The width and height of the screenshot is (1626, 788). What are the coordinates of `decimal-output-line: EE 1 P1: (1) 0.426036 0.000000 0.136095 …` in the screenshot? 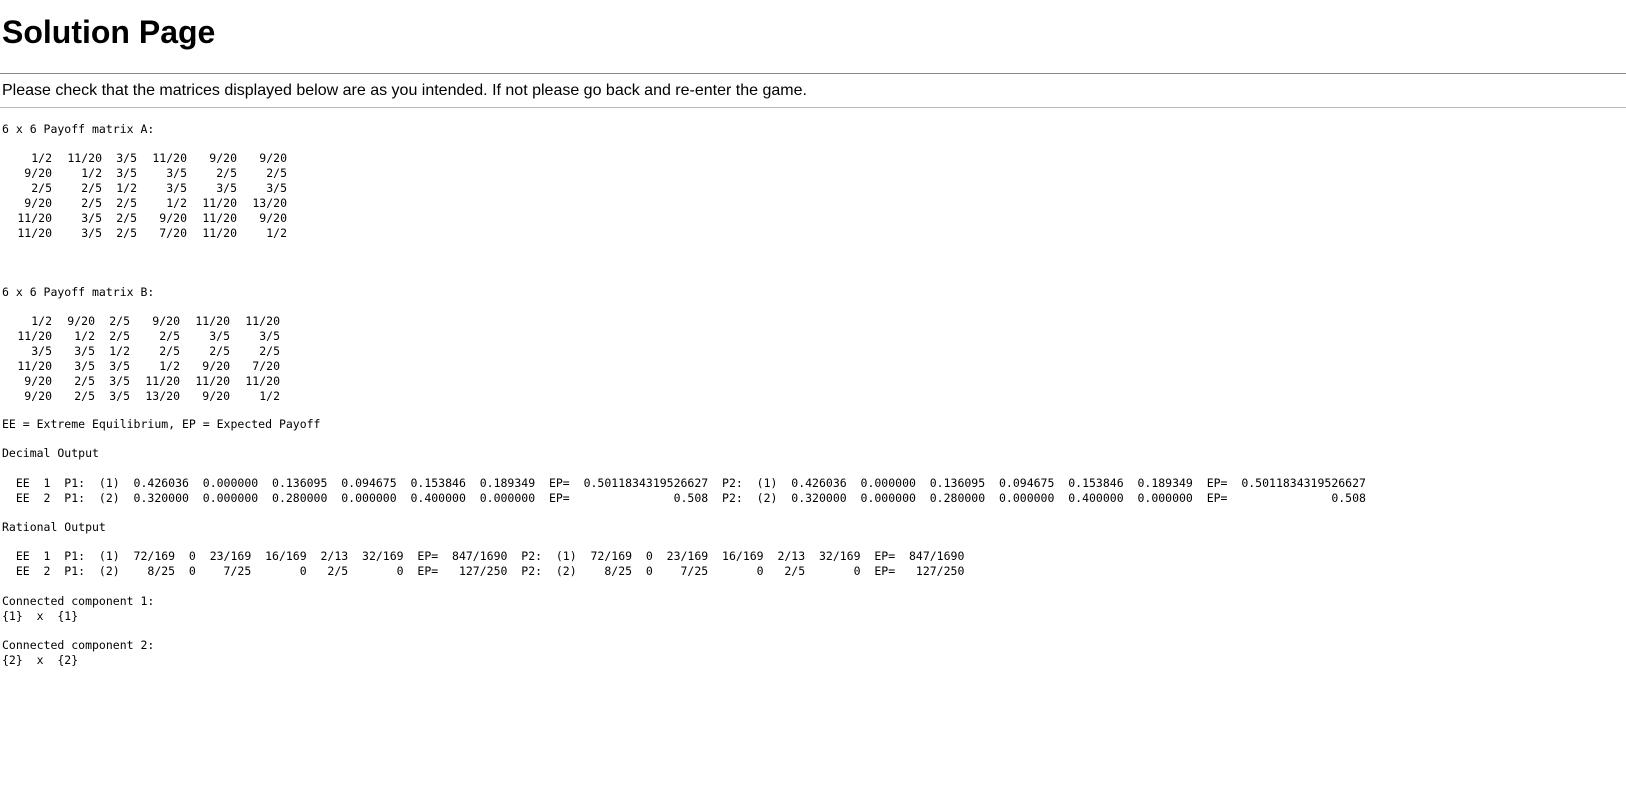 It's located at (684, 483).